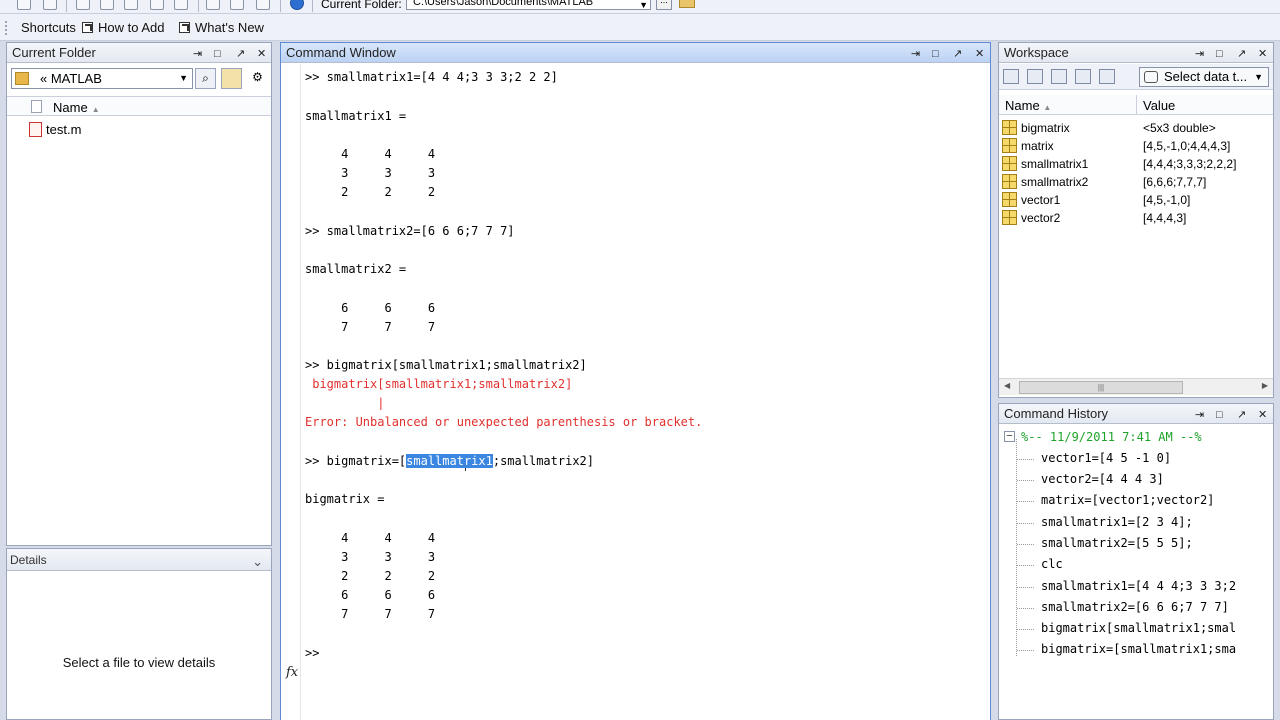 The image size is (1280, 720). I want to click on workspace-row: smallmatrix1 [4,4,4;3,3,3;2,2,2], so click(1136, 164).